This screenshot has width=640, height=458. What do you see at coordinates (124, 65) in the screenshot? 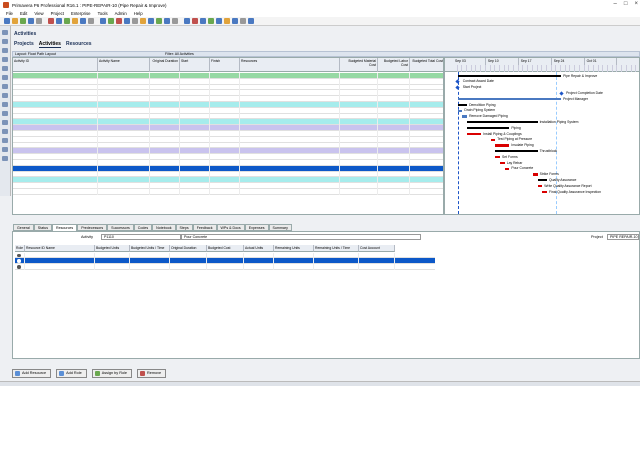
I see `column-header-activity-name: Activity Name` at bounding box center [124, 65].